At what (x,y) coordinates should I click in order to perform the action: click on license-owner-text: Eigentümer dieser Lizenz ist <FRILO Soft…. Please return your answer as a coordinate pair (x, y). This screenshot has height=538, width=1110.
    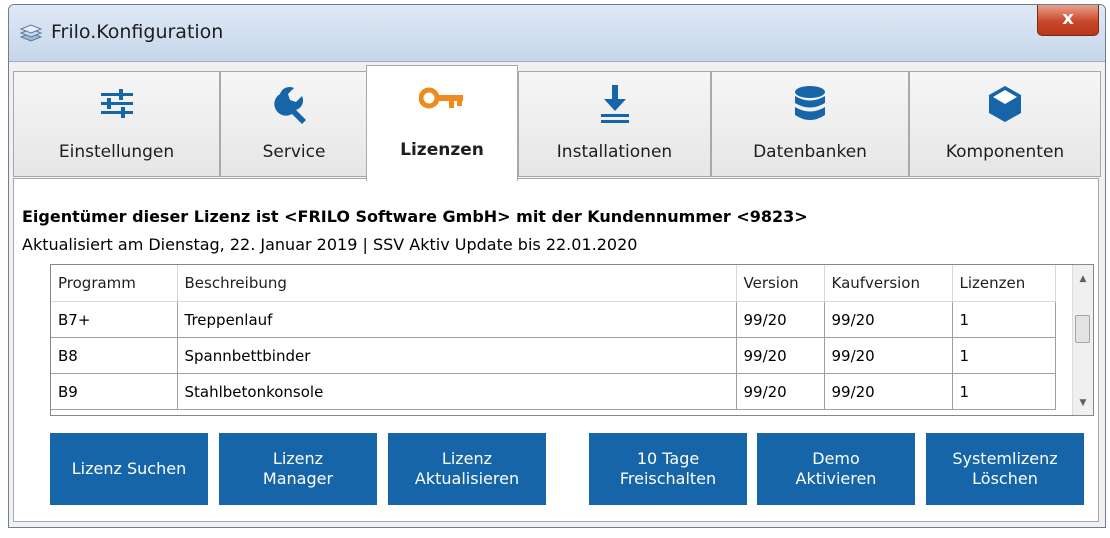
    Looking at the image, I should click on (415, 216).